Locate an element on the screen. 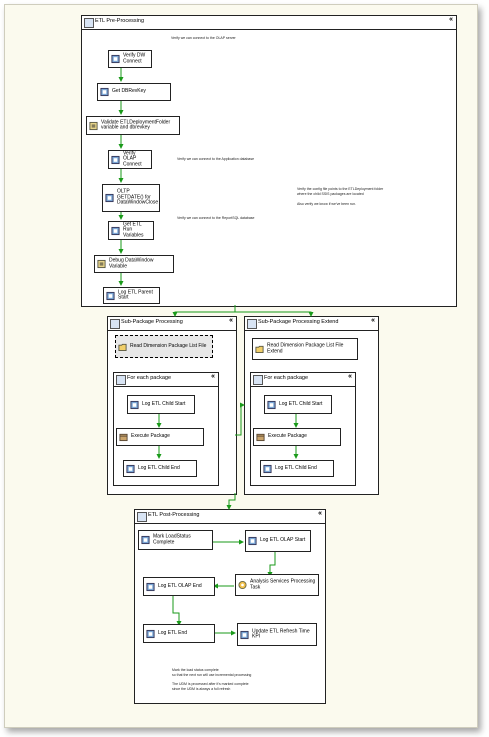 The width and height of the screenshot is (489, 737). annotation-post-line4: since the UDM is always a full refresh is located at coordinates (201, 689).